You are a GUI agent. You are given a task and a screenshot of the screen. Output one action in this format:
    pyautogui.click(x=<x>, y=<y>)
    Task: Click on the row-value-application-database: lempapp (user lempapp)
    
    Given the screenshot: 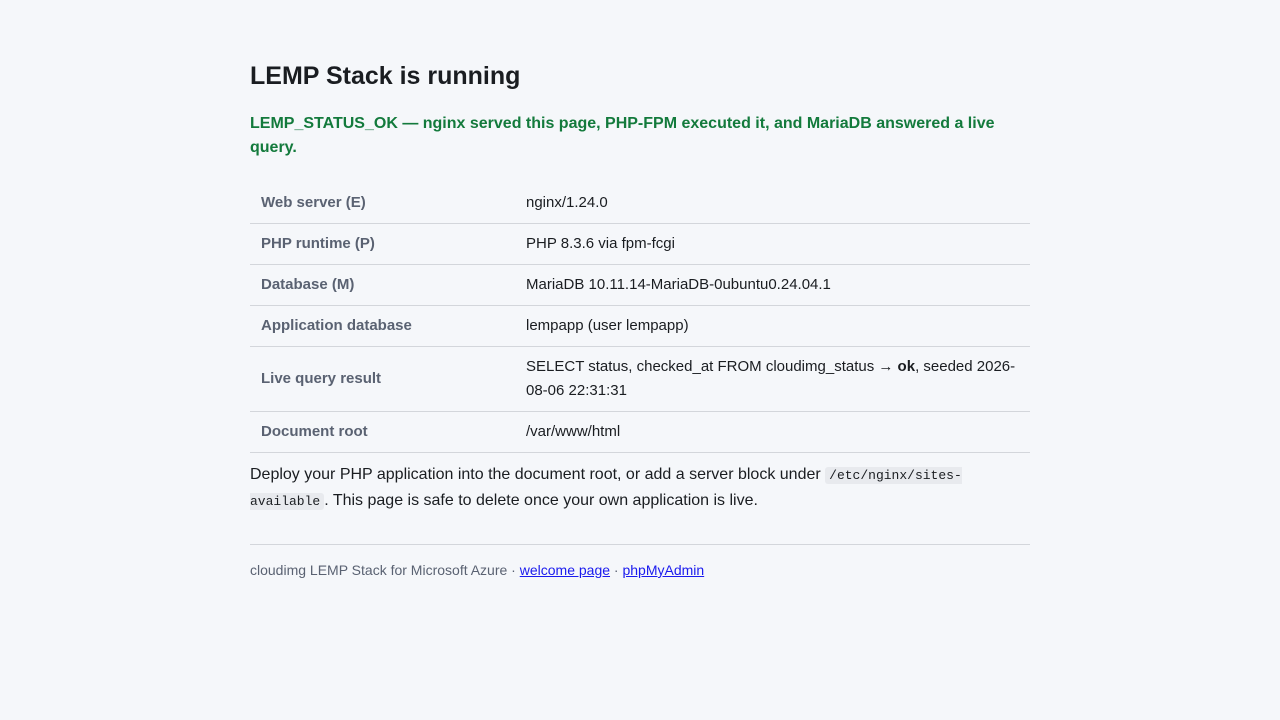 What is the action you would take?
    pyautogui.click(x=772, y=326)
    